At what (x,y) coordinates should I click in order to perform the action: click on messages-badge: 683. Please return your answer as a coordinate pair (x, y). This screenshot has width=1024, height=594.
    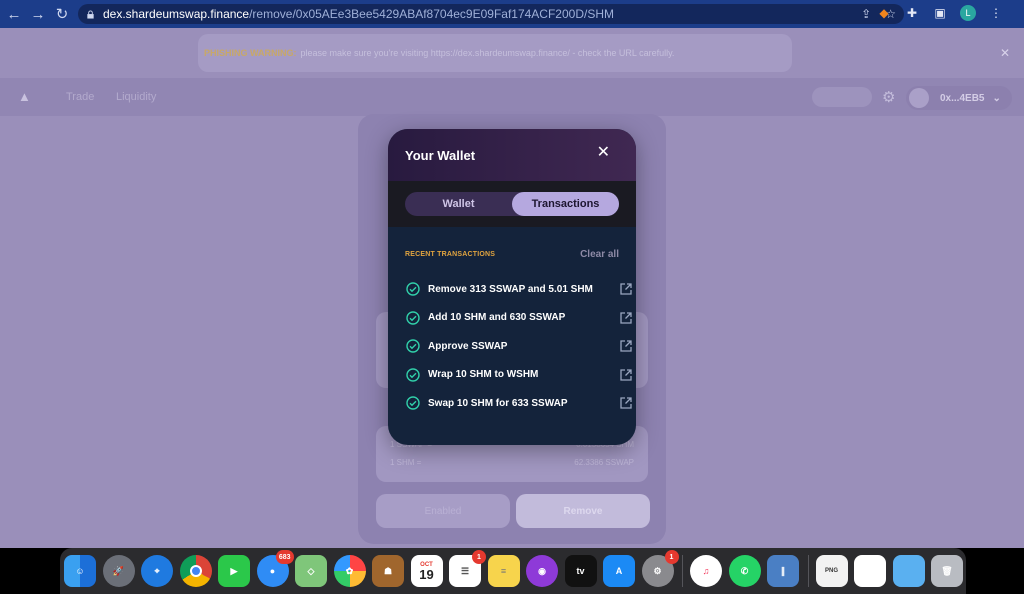
    Looking at the image, I should click on (284, 557).